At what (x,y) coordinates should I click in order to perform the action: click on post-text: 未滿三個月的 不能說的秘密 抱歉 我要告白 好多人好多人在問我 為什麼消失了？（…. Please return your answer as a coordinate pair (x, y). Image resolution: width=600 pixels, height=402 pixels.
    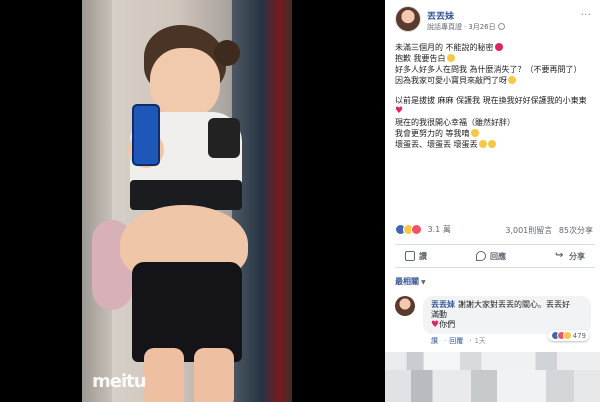
    Looking at the image, I should click on (495, 100).